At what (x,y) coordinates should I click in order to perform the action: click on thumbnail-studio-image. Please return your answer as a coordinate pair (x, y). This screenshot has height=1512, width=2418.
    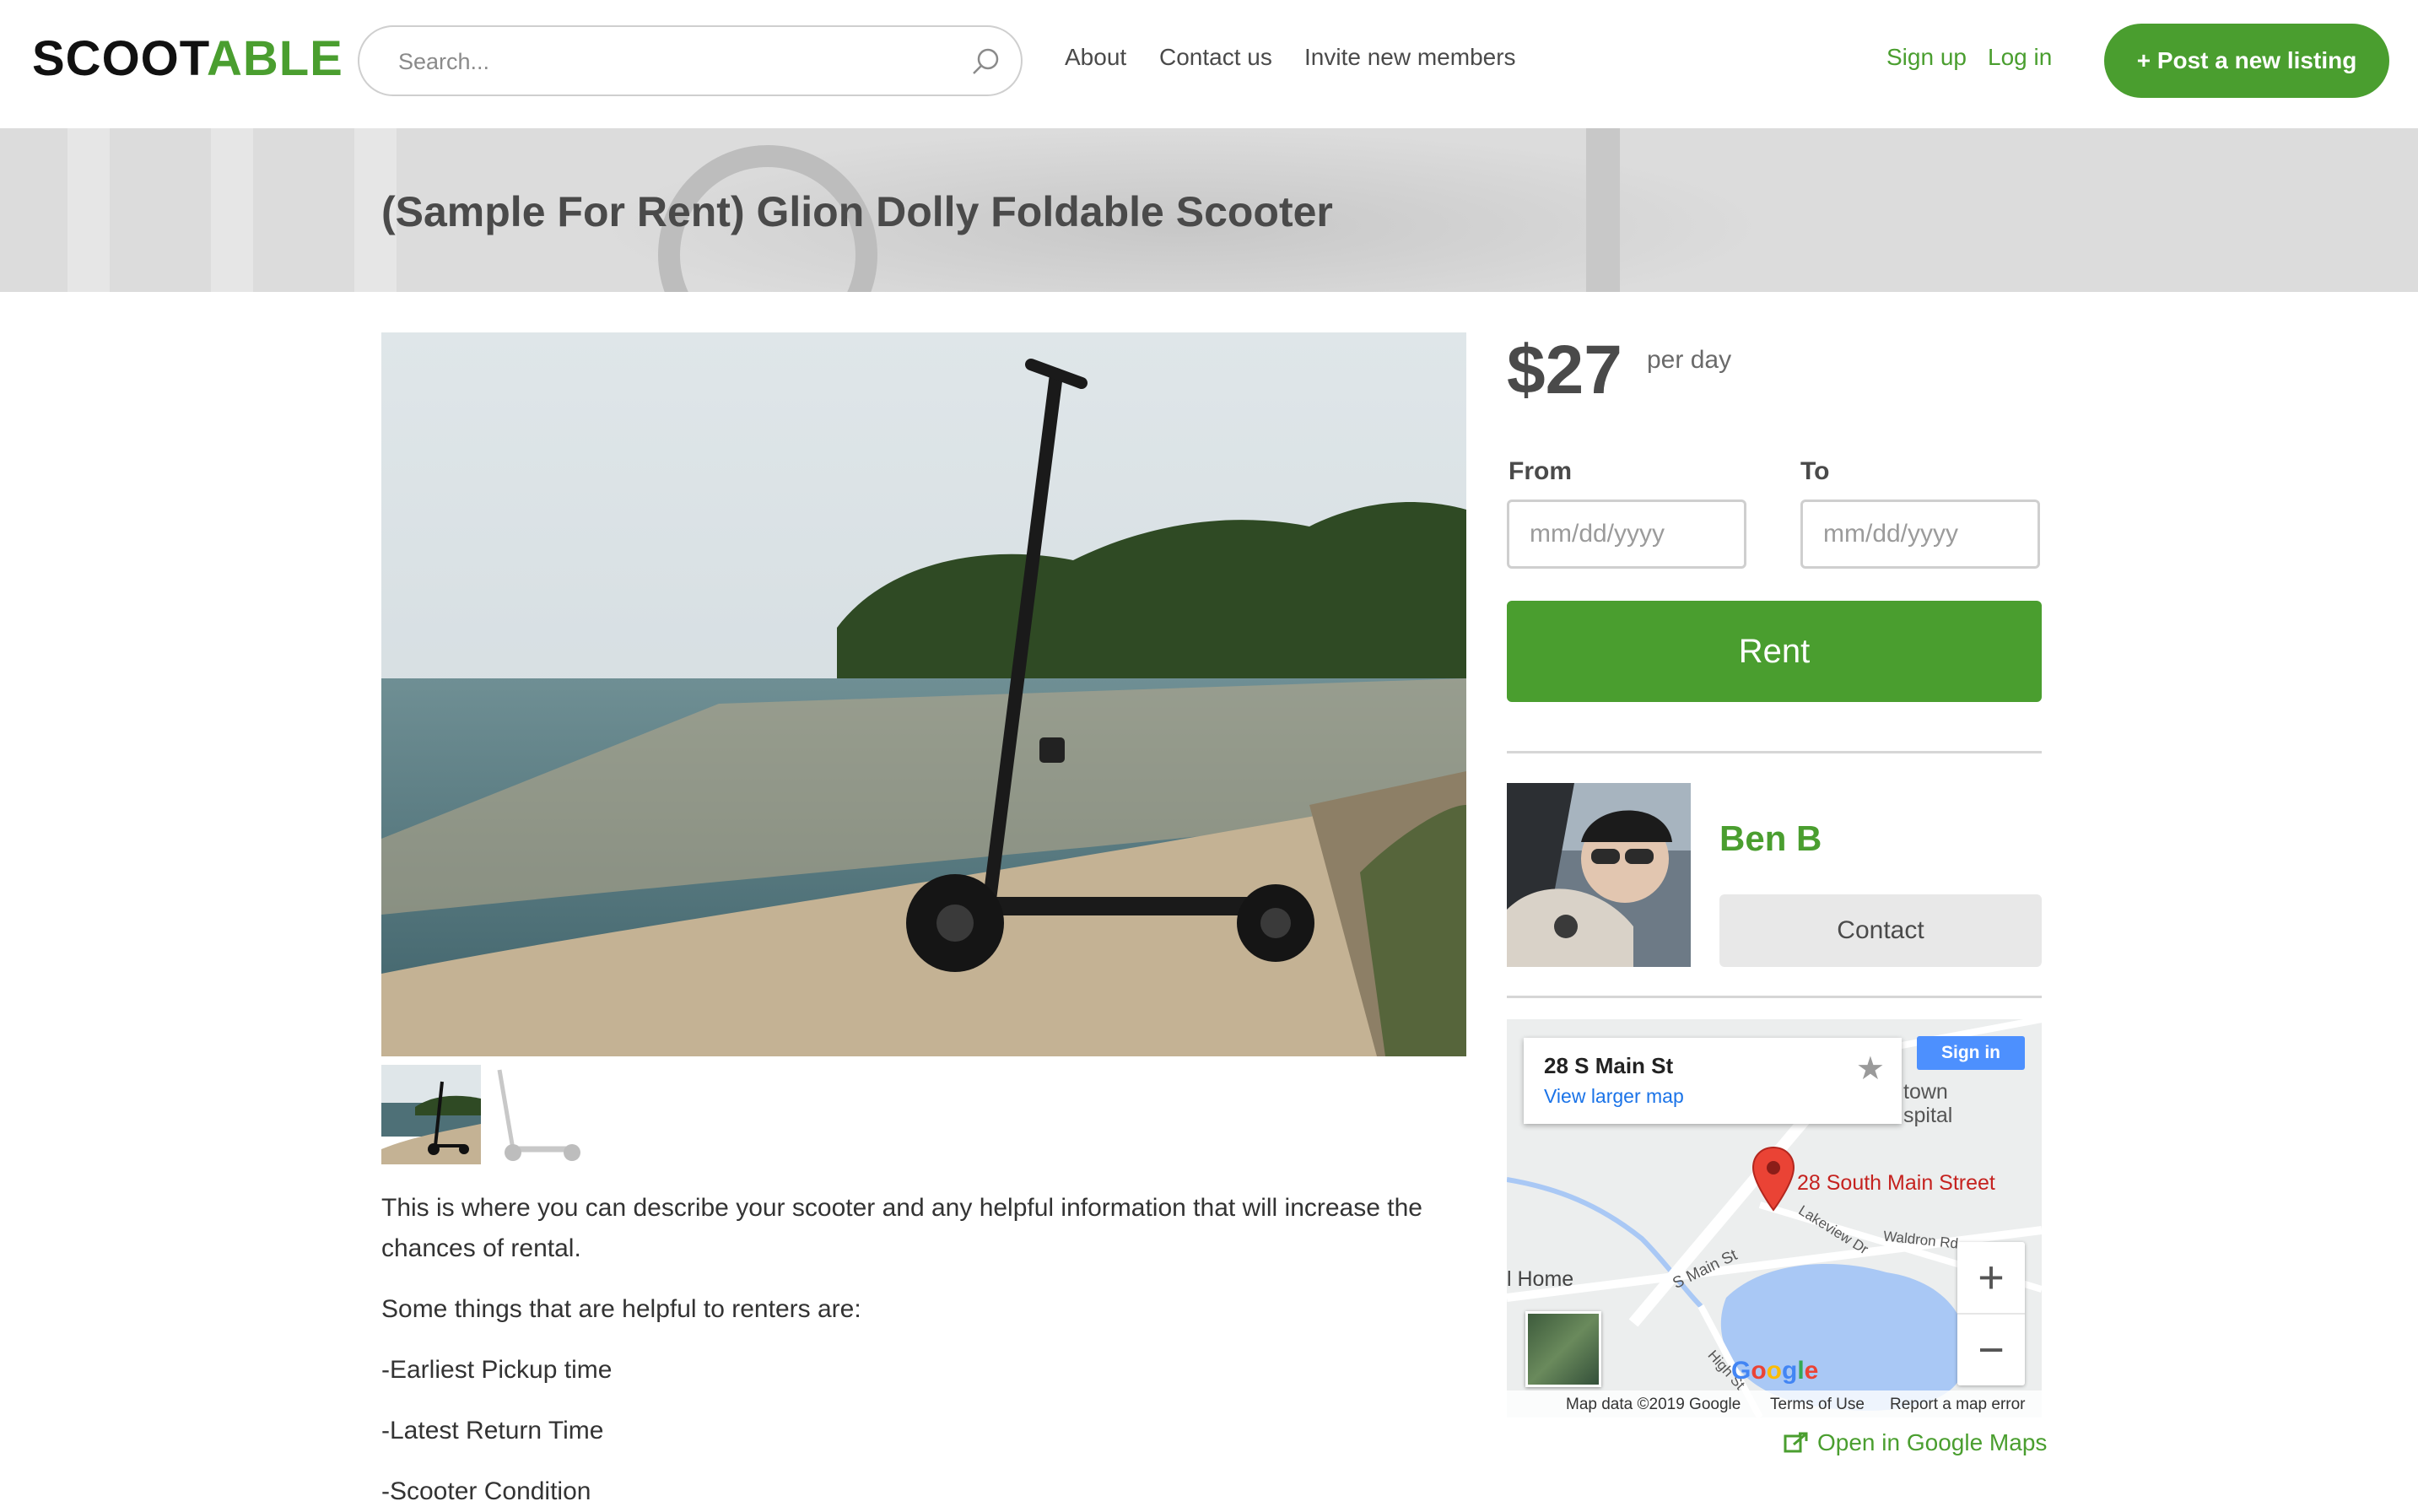
    Looking at the image, I should click on (537, 1114).